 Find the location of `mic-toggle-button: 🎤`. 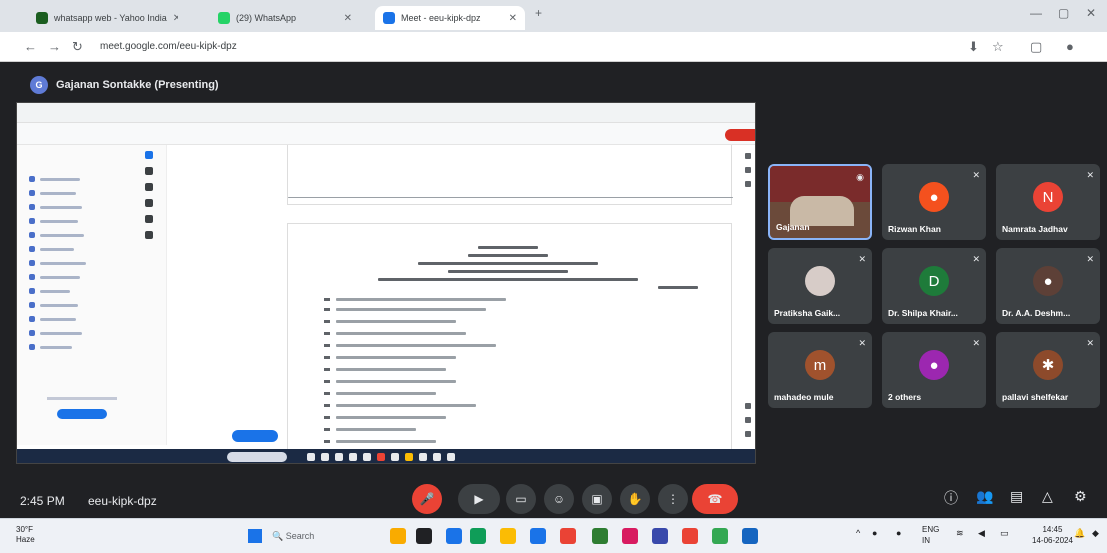

mic-toggle-button: 🎤 is located at coordinates (427, 499).